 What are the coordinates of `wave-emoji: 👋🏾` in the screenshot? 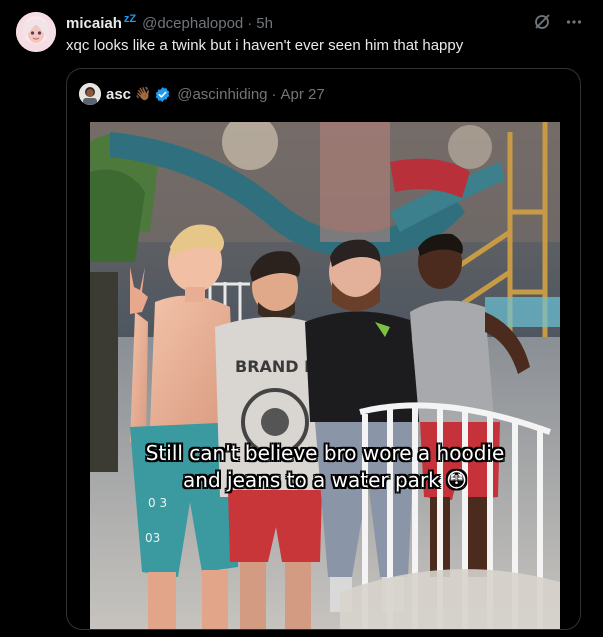 It's located at (143, 93).